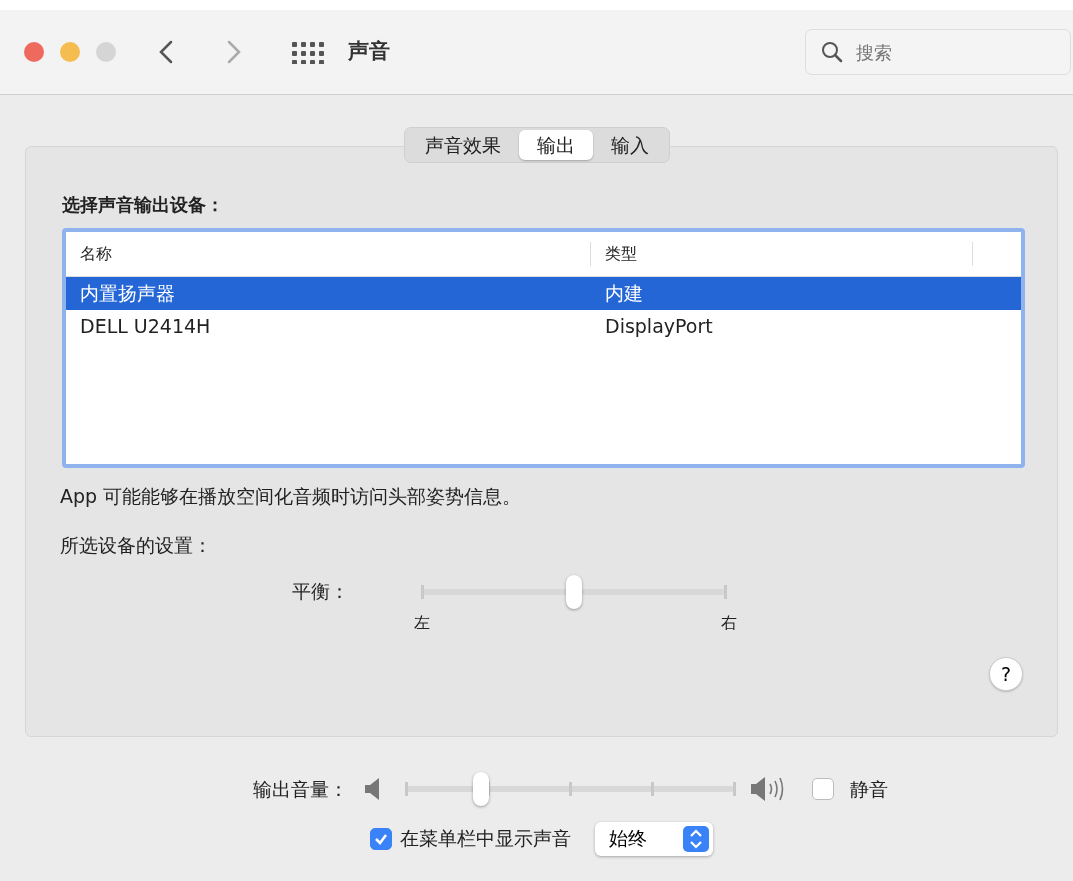 Image resolution: width=1073 pixels, height=881 pixels. I want to click on mute-label: 静音, so click(869, 789).